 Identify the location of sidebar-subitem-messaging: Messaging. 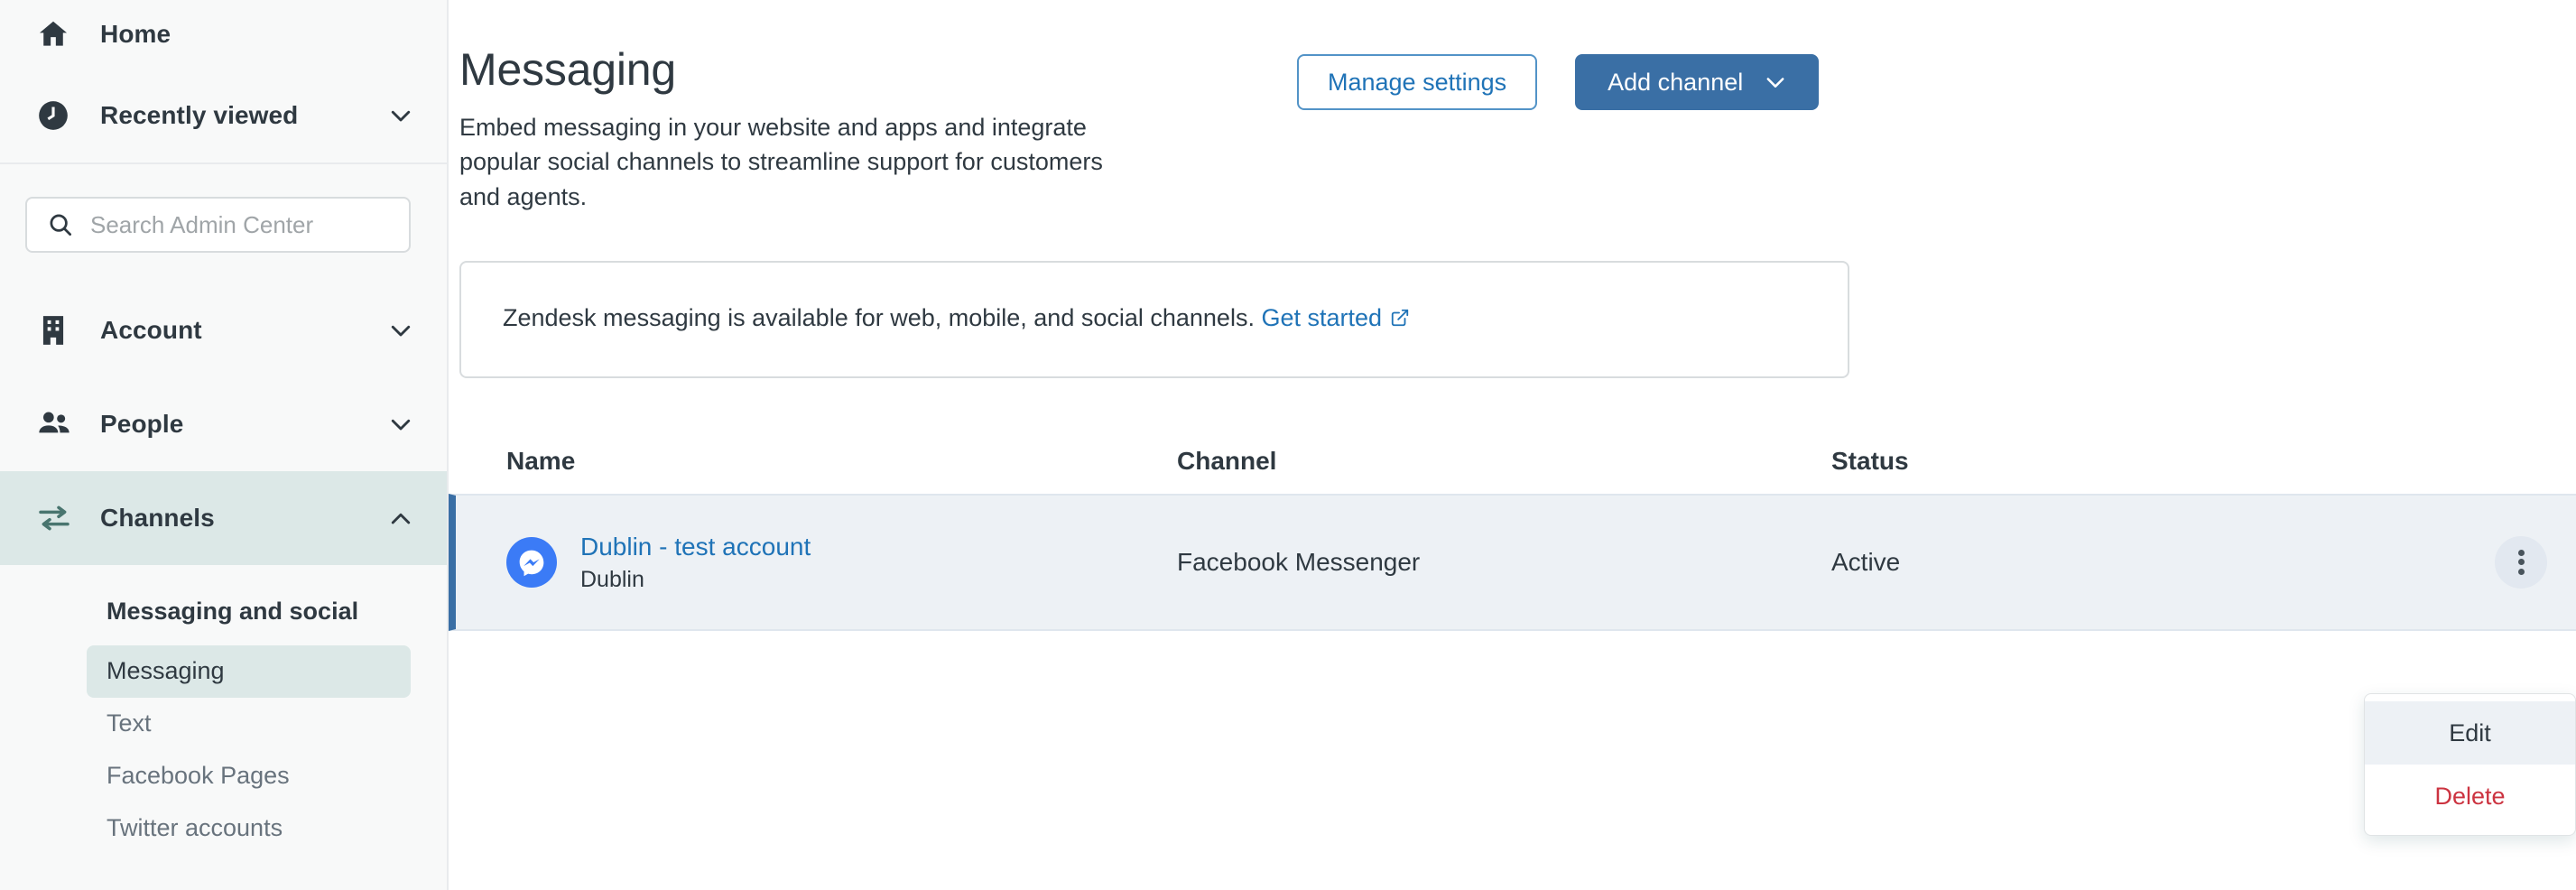
(249, 672).